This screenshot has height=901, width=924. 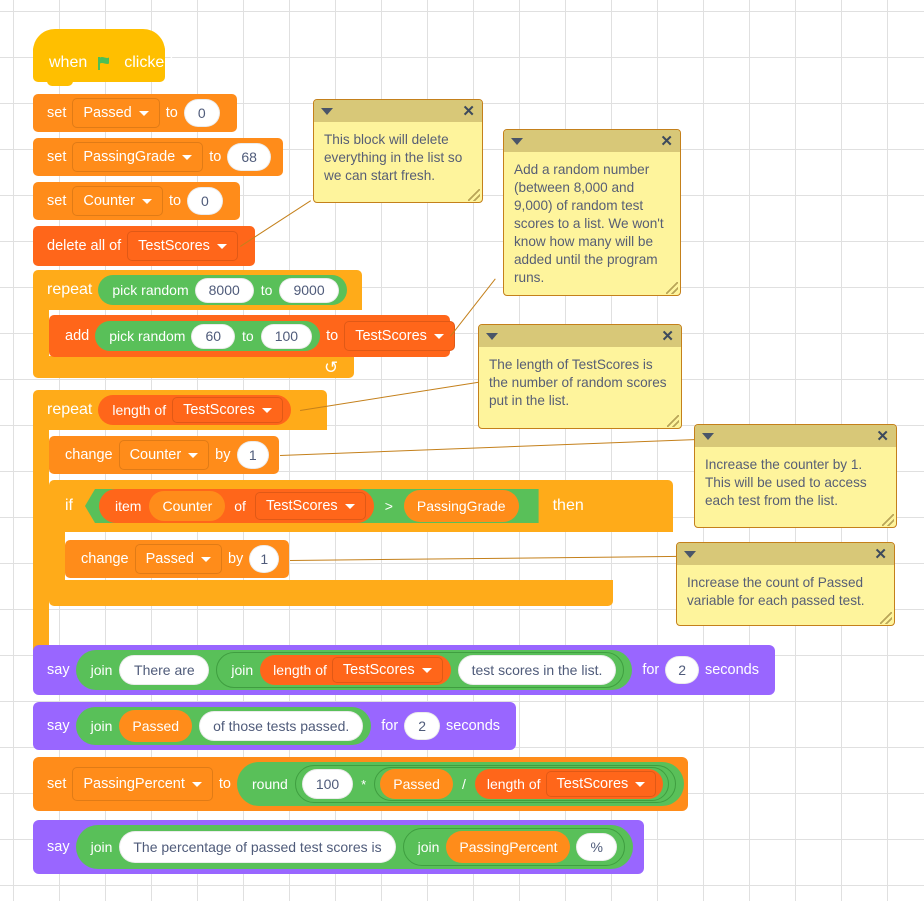 I want to click on delete-all-of-block: delete all of TestScores, so click(x=144, y=246).